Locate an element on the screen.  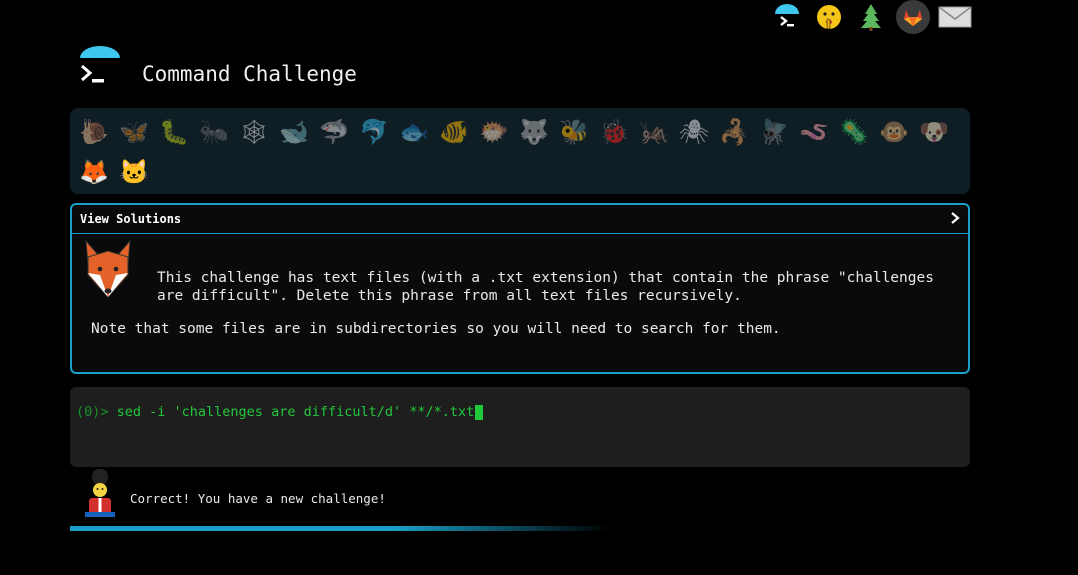
spider-web-icon: 🕸 is located at coordinates (254, 132).